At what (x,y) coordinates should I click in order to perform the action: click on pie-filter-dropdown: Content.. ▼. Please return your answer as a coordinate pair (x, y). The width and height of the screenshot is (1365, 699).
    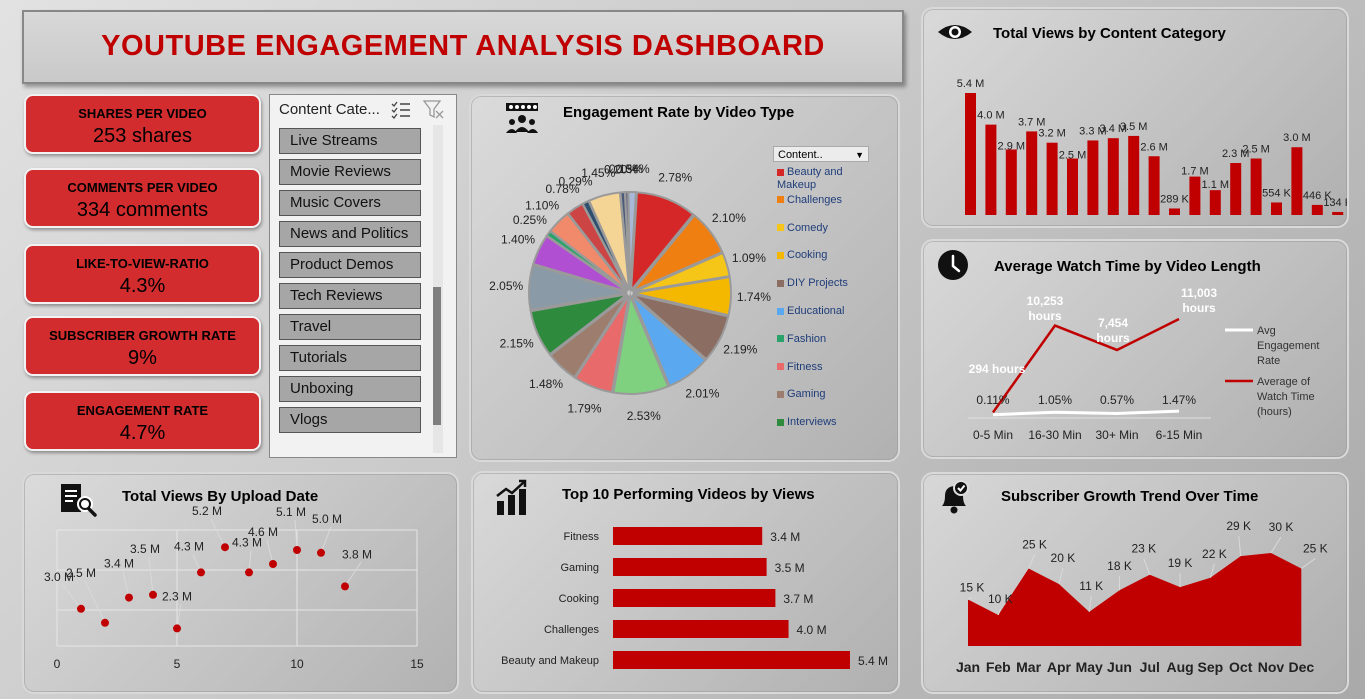
    Looking at the image, I should click on (821, 154).